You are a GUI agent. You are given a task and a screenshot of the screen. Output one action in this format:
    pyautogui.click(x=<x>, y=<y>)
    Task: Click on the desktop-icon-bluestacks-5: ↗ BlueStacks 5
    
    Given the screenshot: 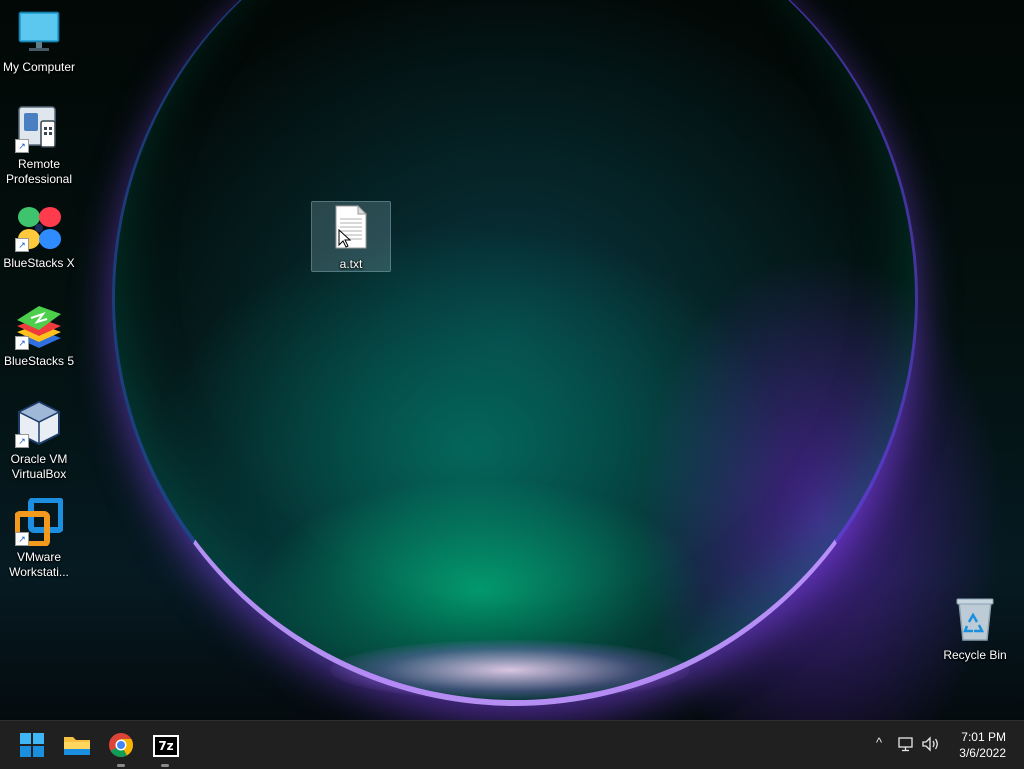 What is the action you would take?
    pyautogui.click(x=39, y=335)
    